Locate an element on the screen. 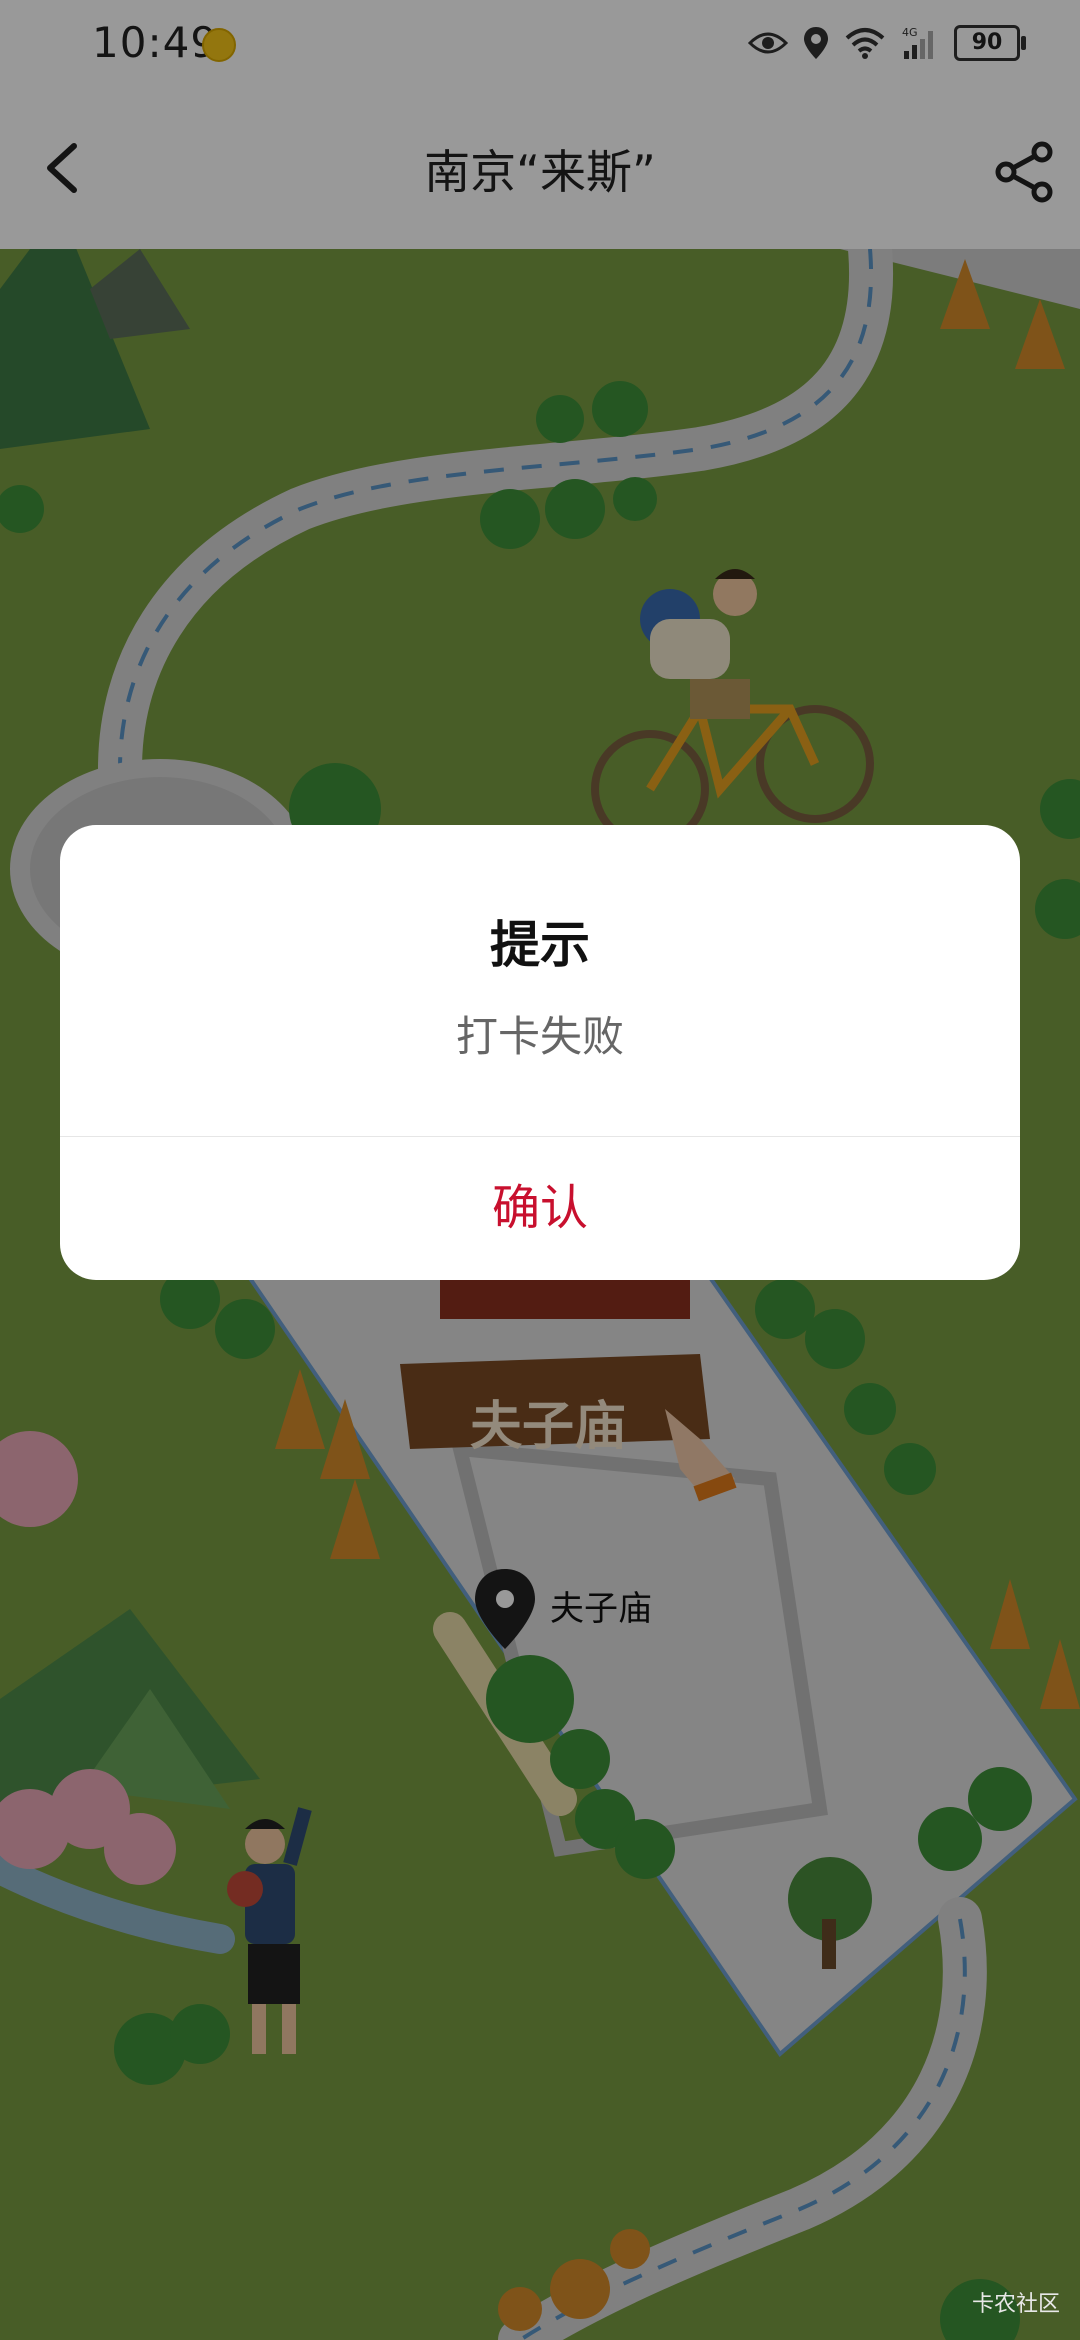 This screenshot has width=1080, height=2340. watermark: 卡农社区 is located at coordinates (1015, 2304).